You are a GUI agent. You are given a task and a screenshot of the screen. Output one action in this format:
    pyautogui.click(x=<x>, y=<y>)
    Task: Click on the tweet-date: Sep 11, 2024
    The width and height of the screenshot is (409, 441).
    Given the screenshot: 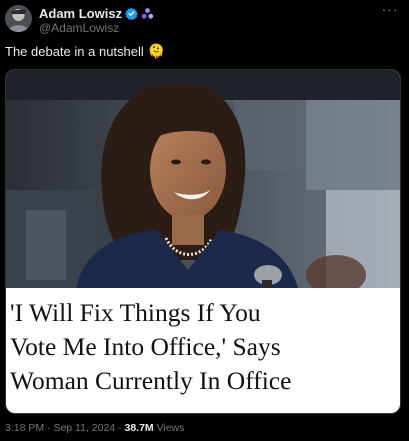 What is the action you would take?
    pyautogui.click(x=84, y=428)
    